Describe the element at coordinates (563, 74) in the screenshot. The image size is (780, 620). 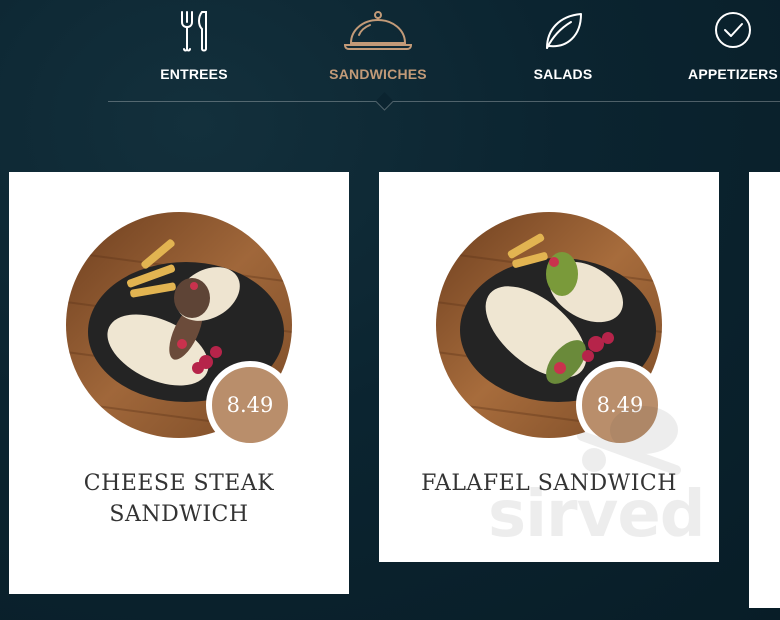
I see `tab-salads-label: SALADS` at that location.